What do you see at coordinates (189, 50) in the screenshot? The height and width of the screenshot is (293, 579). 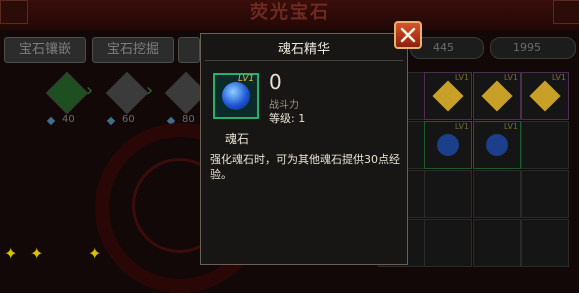 I see `tab-partial` at bounding box center [189, 50].